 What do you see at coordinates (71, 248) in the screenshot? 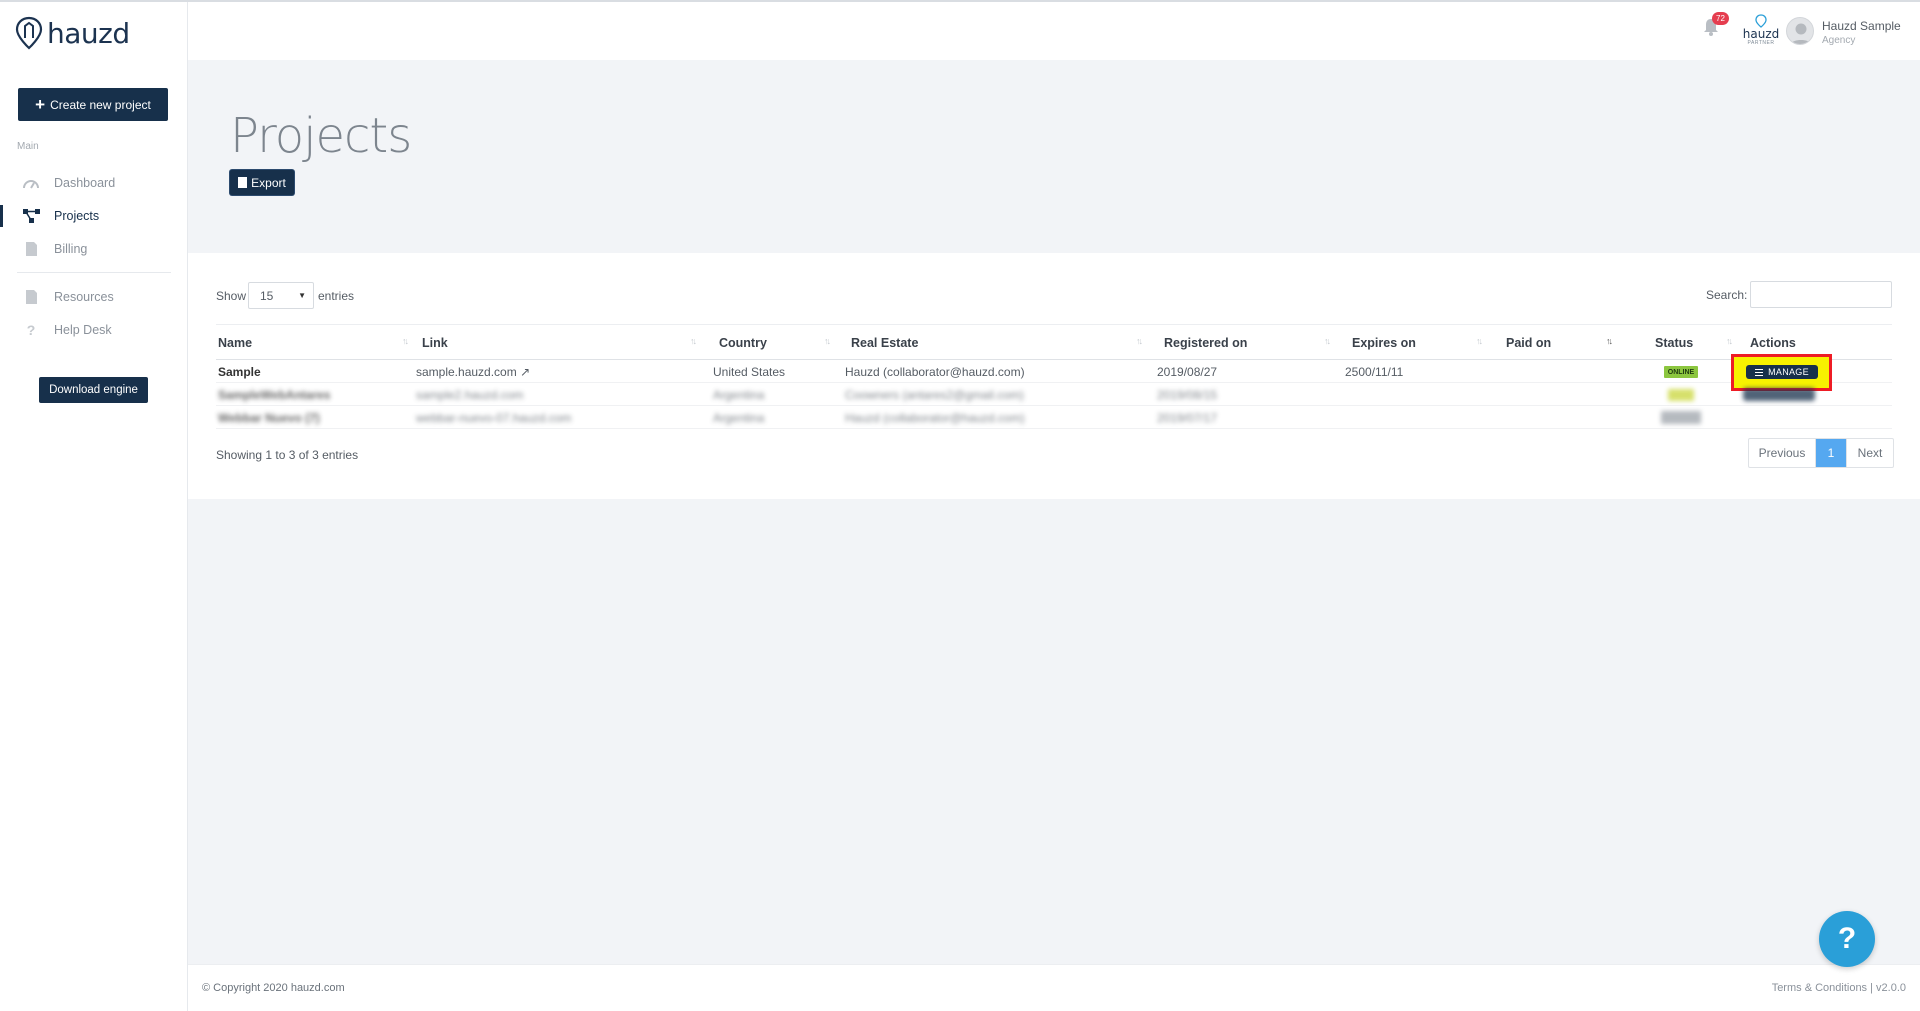
I see `sidebar-item-label: Billing` at bounding box center [71, 248].